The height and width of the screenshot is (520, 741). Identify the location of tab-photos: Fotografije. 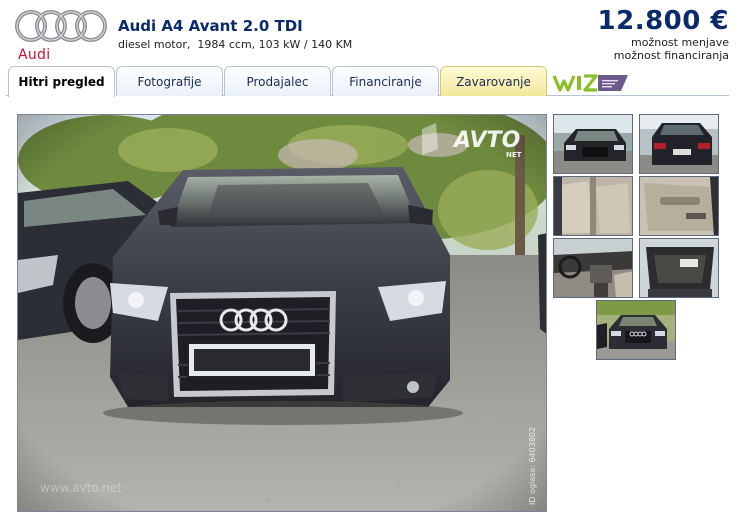
(169, 81).